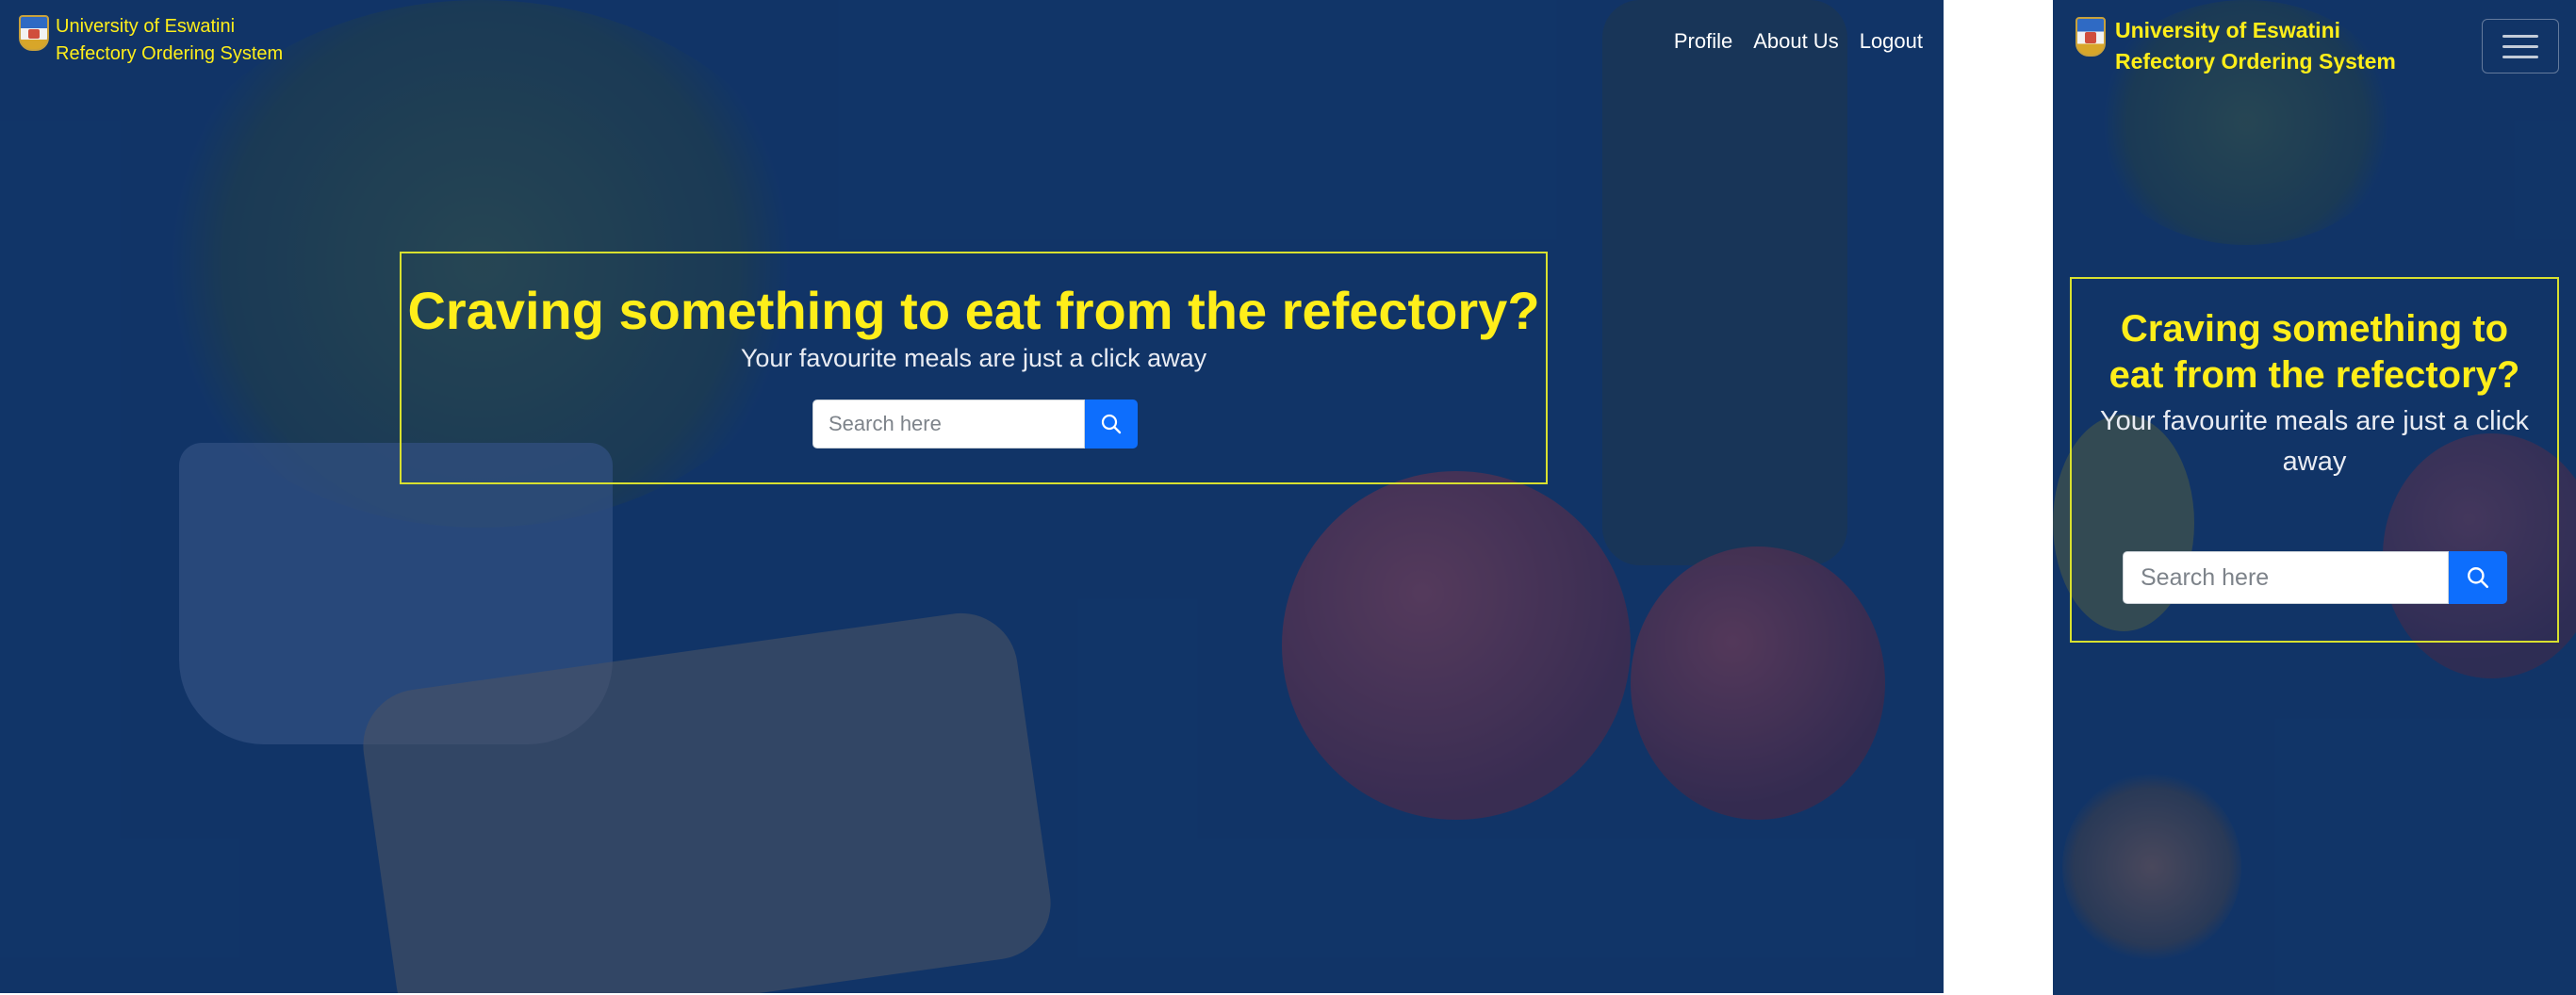 This screenshot has width=2576, height=995. Describe the element at coordinates (1703, 41) in the screenshot. I see `nav-link-profile: Profile` at that location.